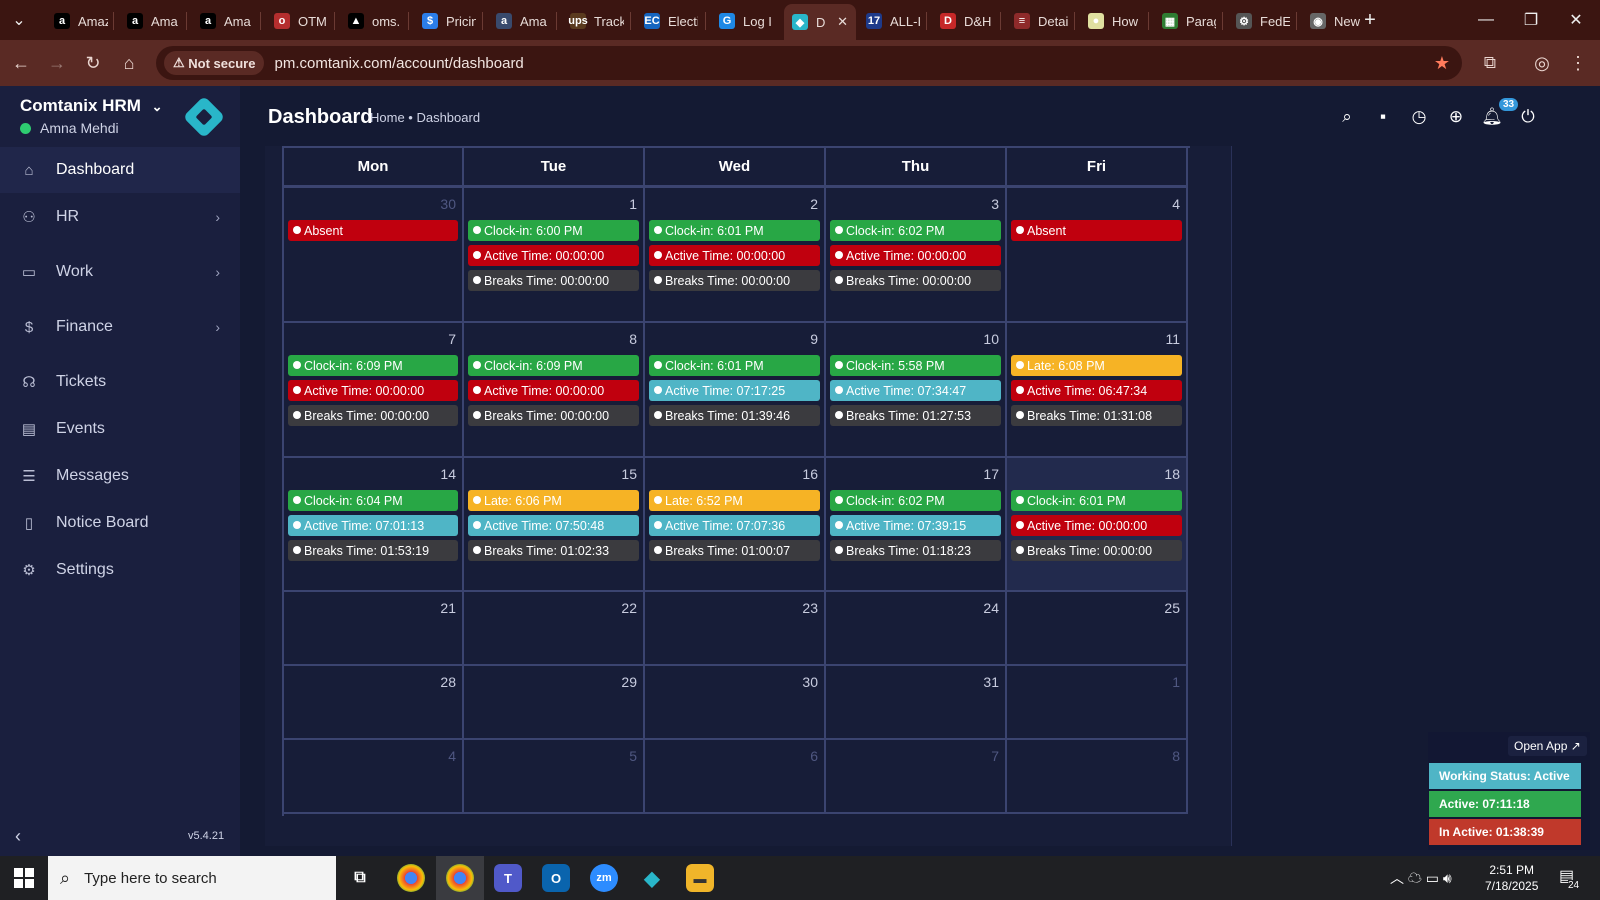 The image size is (1600, 900). I want to click on browser-tab: 17 ALL-I, so click(889, 21).